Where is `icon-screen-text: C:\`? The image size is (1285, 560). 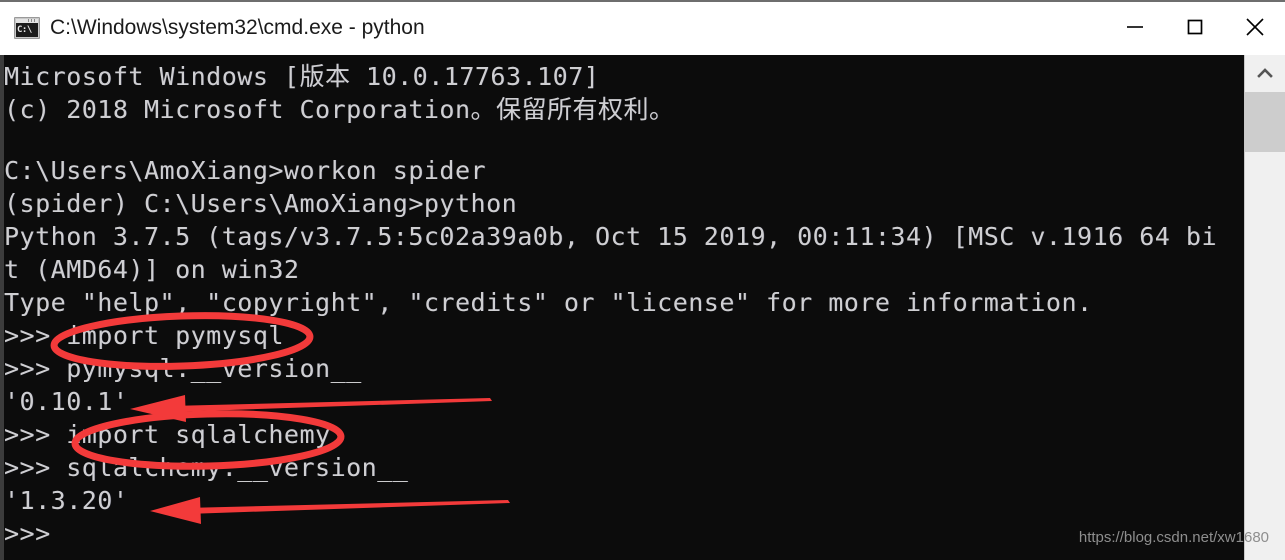
icon-screen-text: C:\ is located at coordinates (27, 29).